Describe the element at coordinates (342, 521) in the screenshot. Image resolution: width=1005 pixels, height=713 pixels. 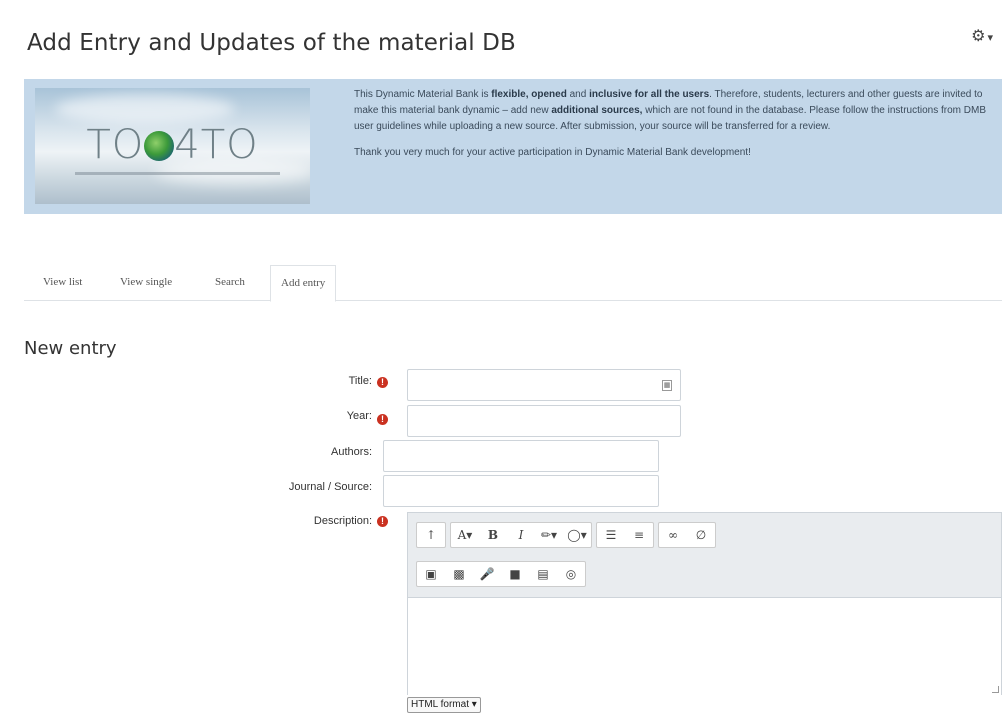
I see `description-label: Description:` at that location.